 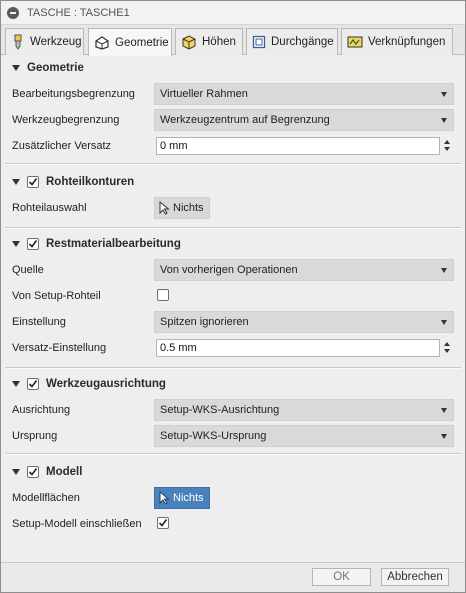 What do you see at coordinates (233, 13) in the screenshot?
I see `title-bar: TASCHE : TASCHE1` at bounding box center [233, 13].